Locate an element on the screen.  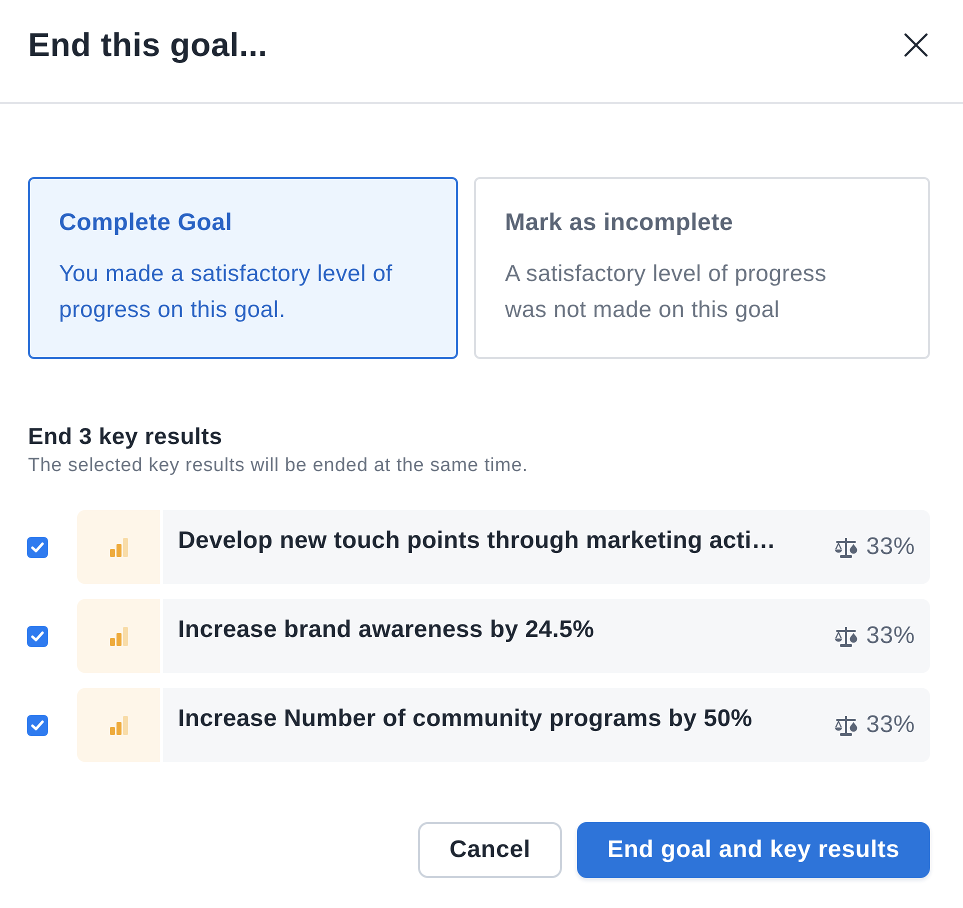
option-title: Mark as incomplete is located at coordinates (619, 223).